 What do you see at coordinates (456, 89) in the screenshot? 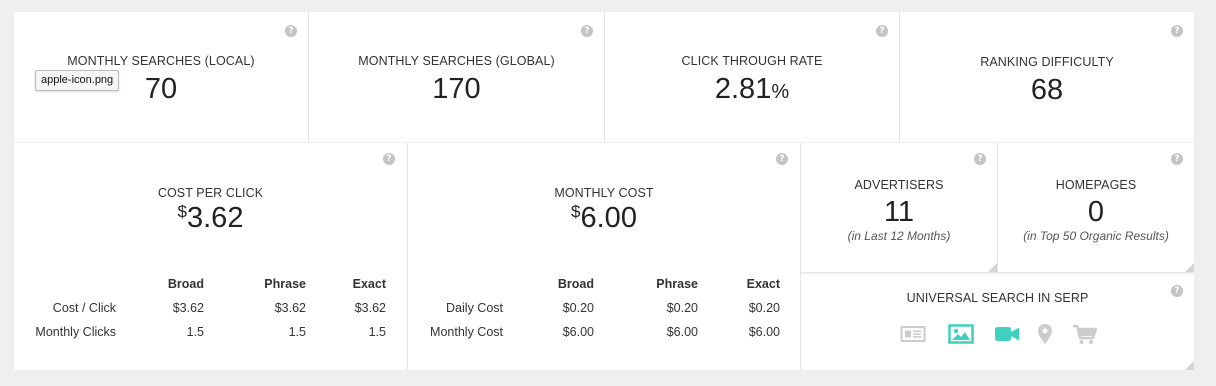
I see `stat-value: 170` at bounding box center [456, 89].